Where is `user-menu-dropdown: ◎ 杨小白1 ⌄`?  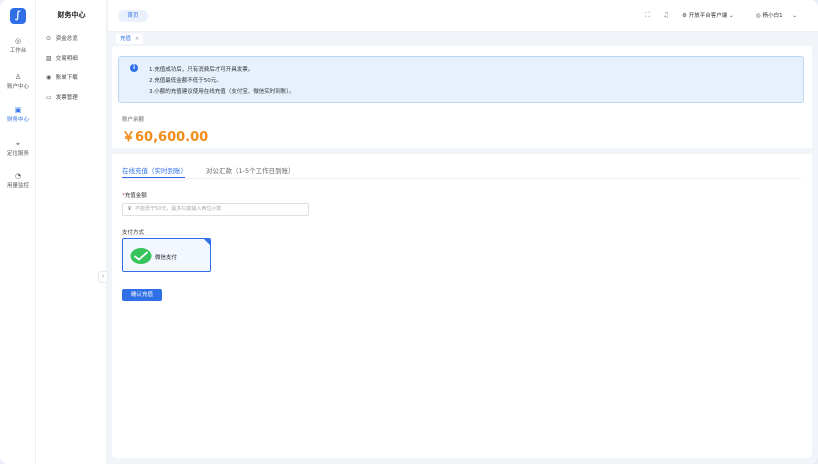
user-menu-dropdown: ◎ 杨小白1 ⌄ is located at coordinates (776, 15).